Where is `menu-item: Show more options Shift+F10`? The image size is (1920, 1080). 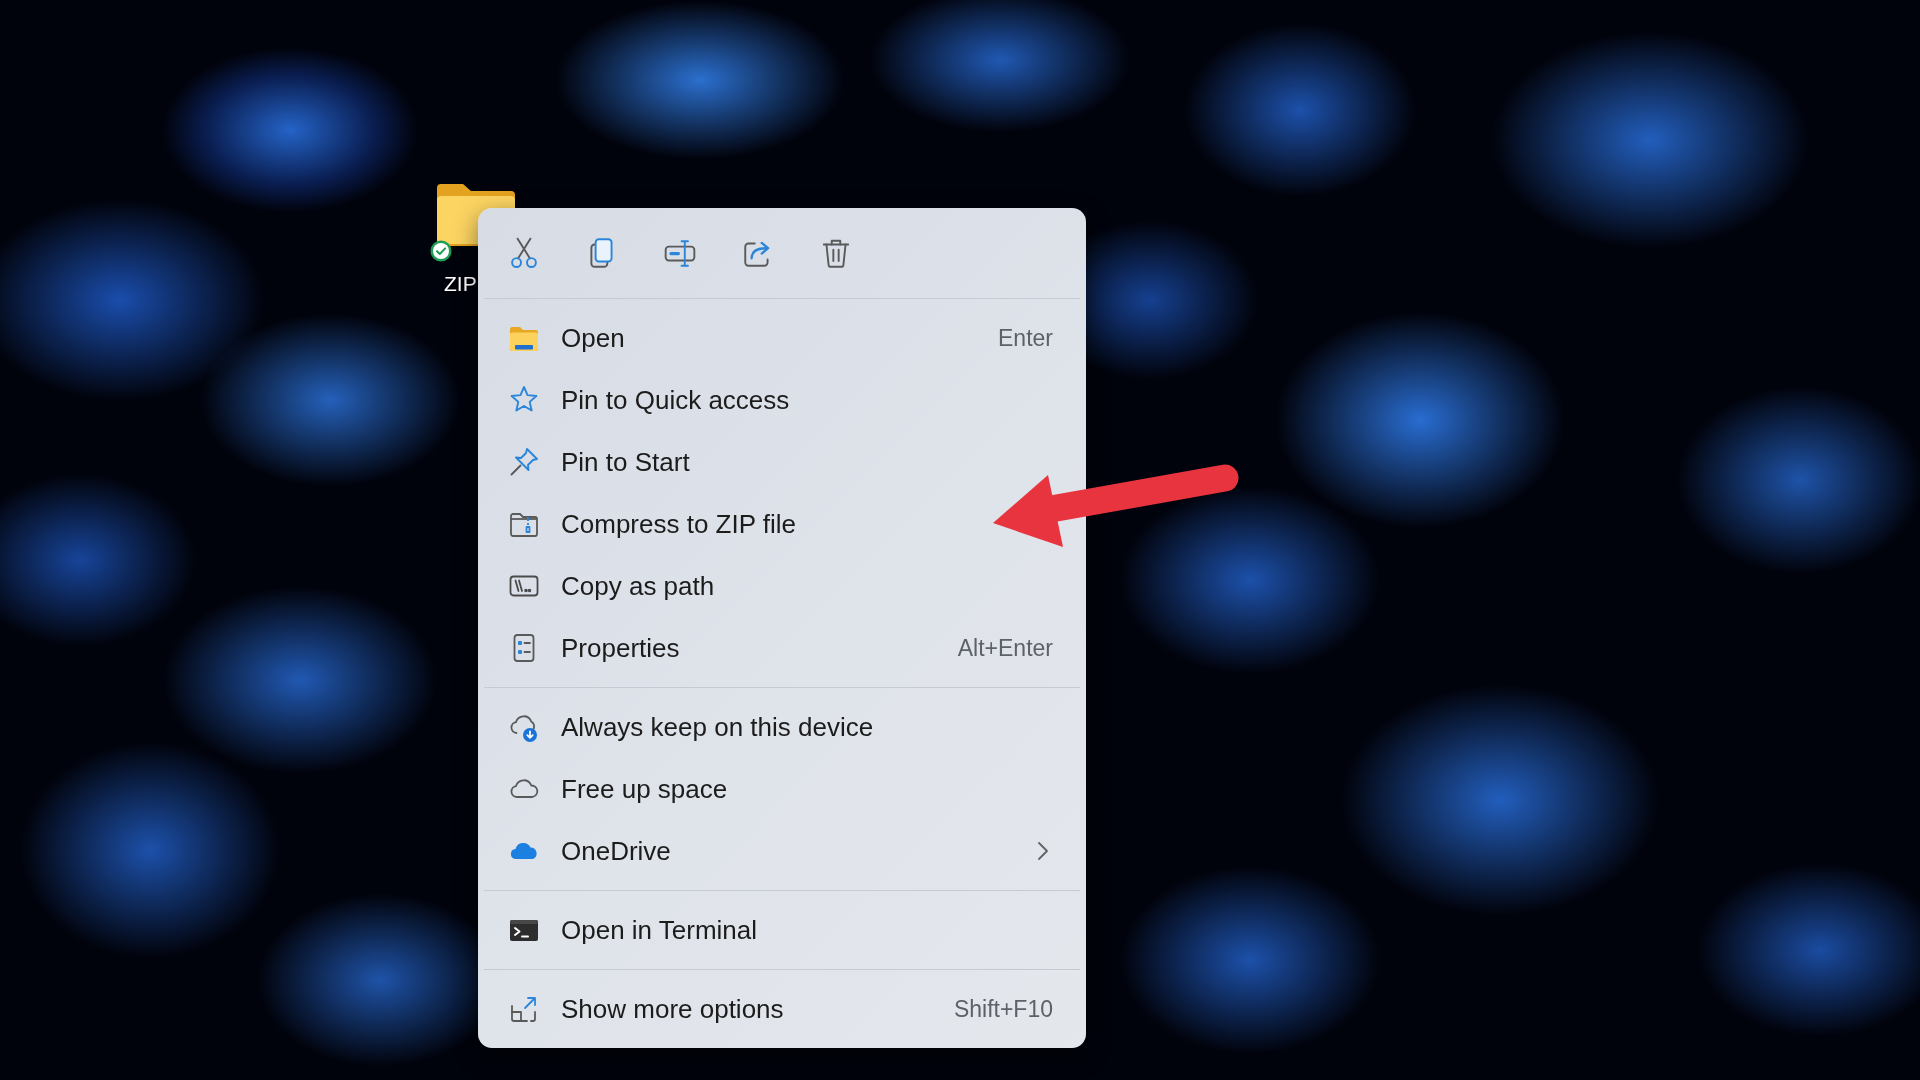 menu-item: Show more options Shift+F10 is located at coordinates (782, 1009).